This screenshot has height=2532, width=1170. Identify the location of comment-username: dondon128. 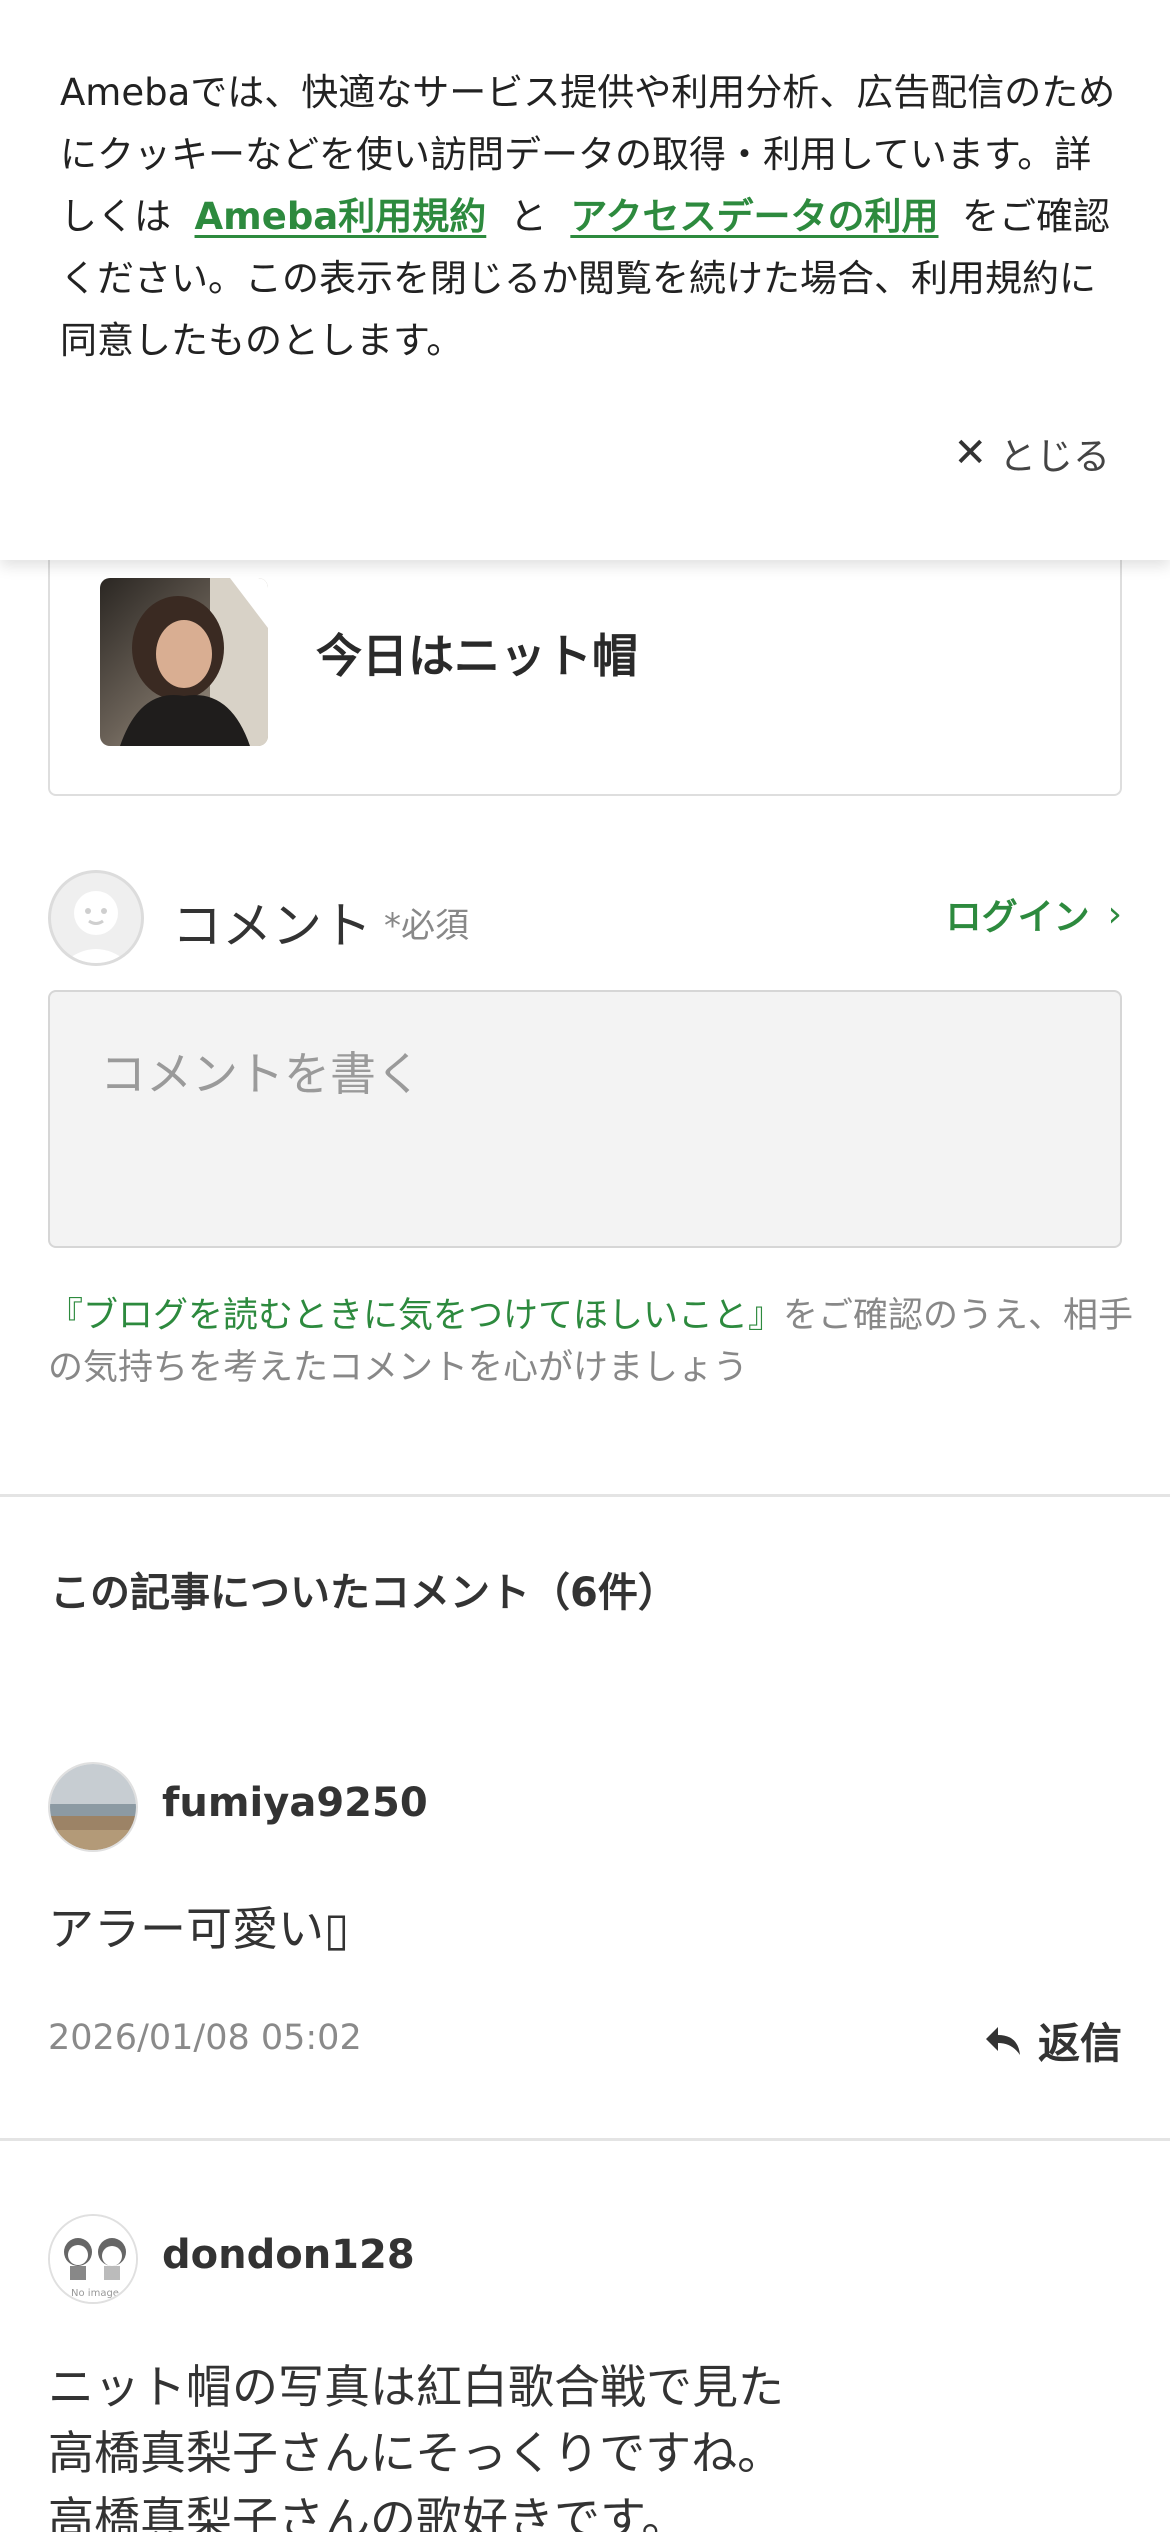
(288, 2255).